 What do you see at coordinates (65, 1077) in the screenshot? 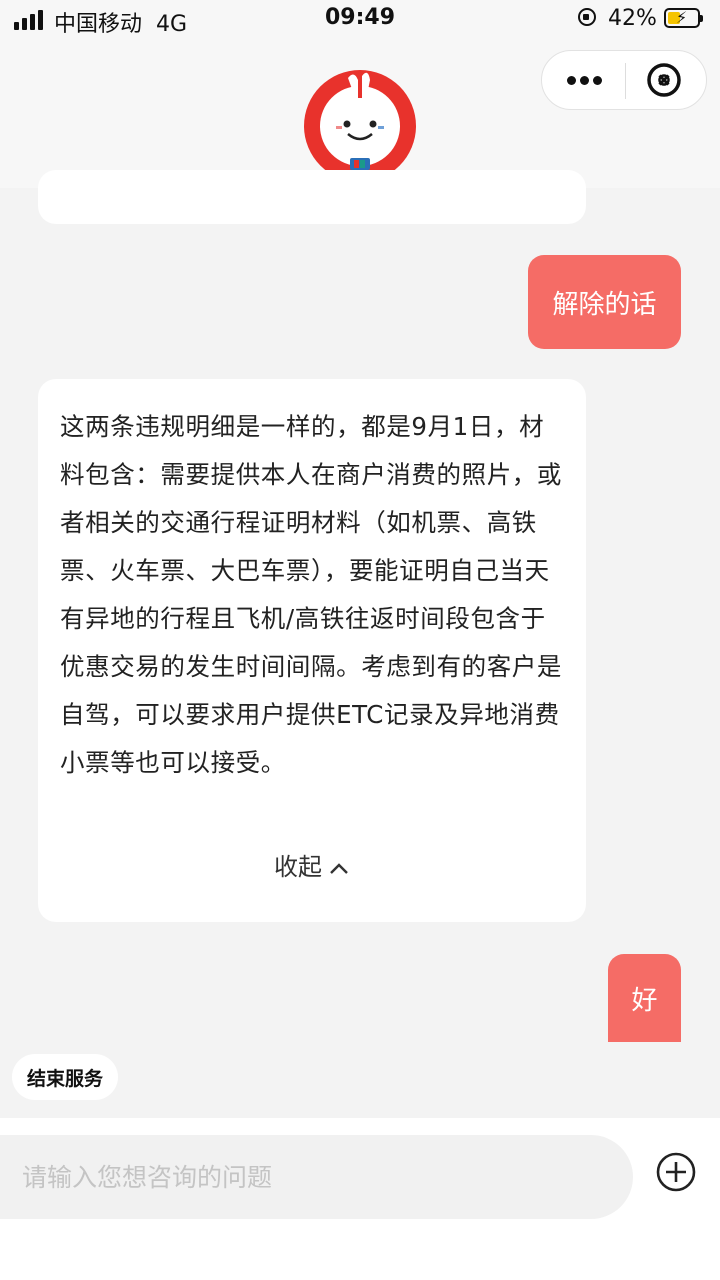
I see `end-service-button: 结束服务` at bounding box center [65, 1077].